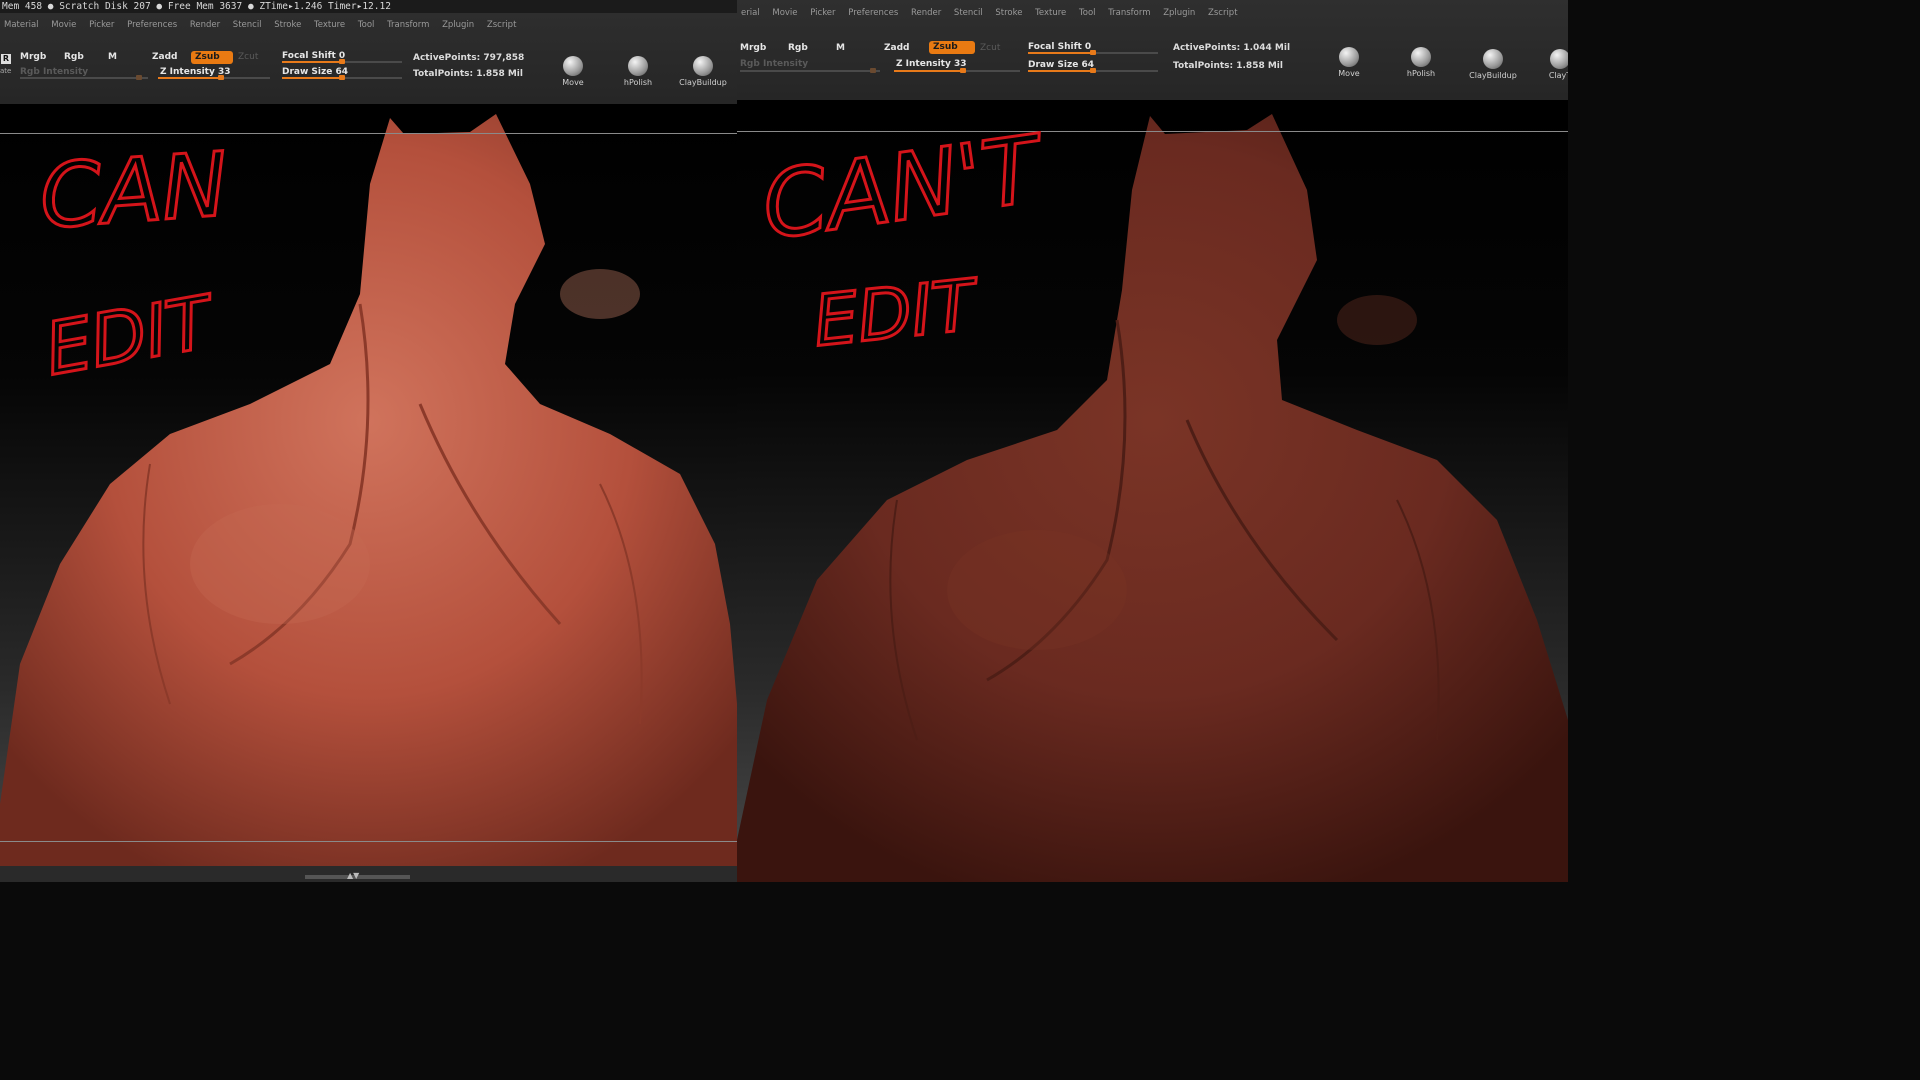 This screenshot has height=1080, width=1920. What do you see at coordinates (469, 58) in the screenshot?
I see `active-points: ActivePoints: 797,858` at bounding box center [469, 58].